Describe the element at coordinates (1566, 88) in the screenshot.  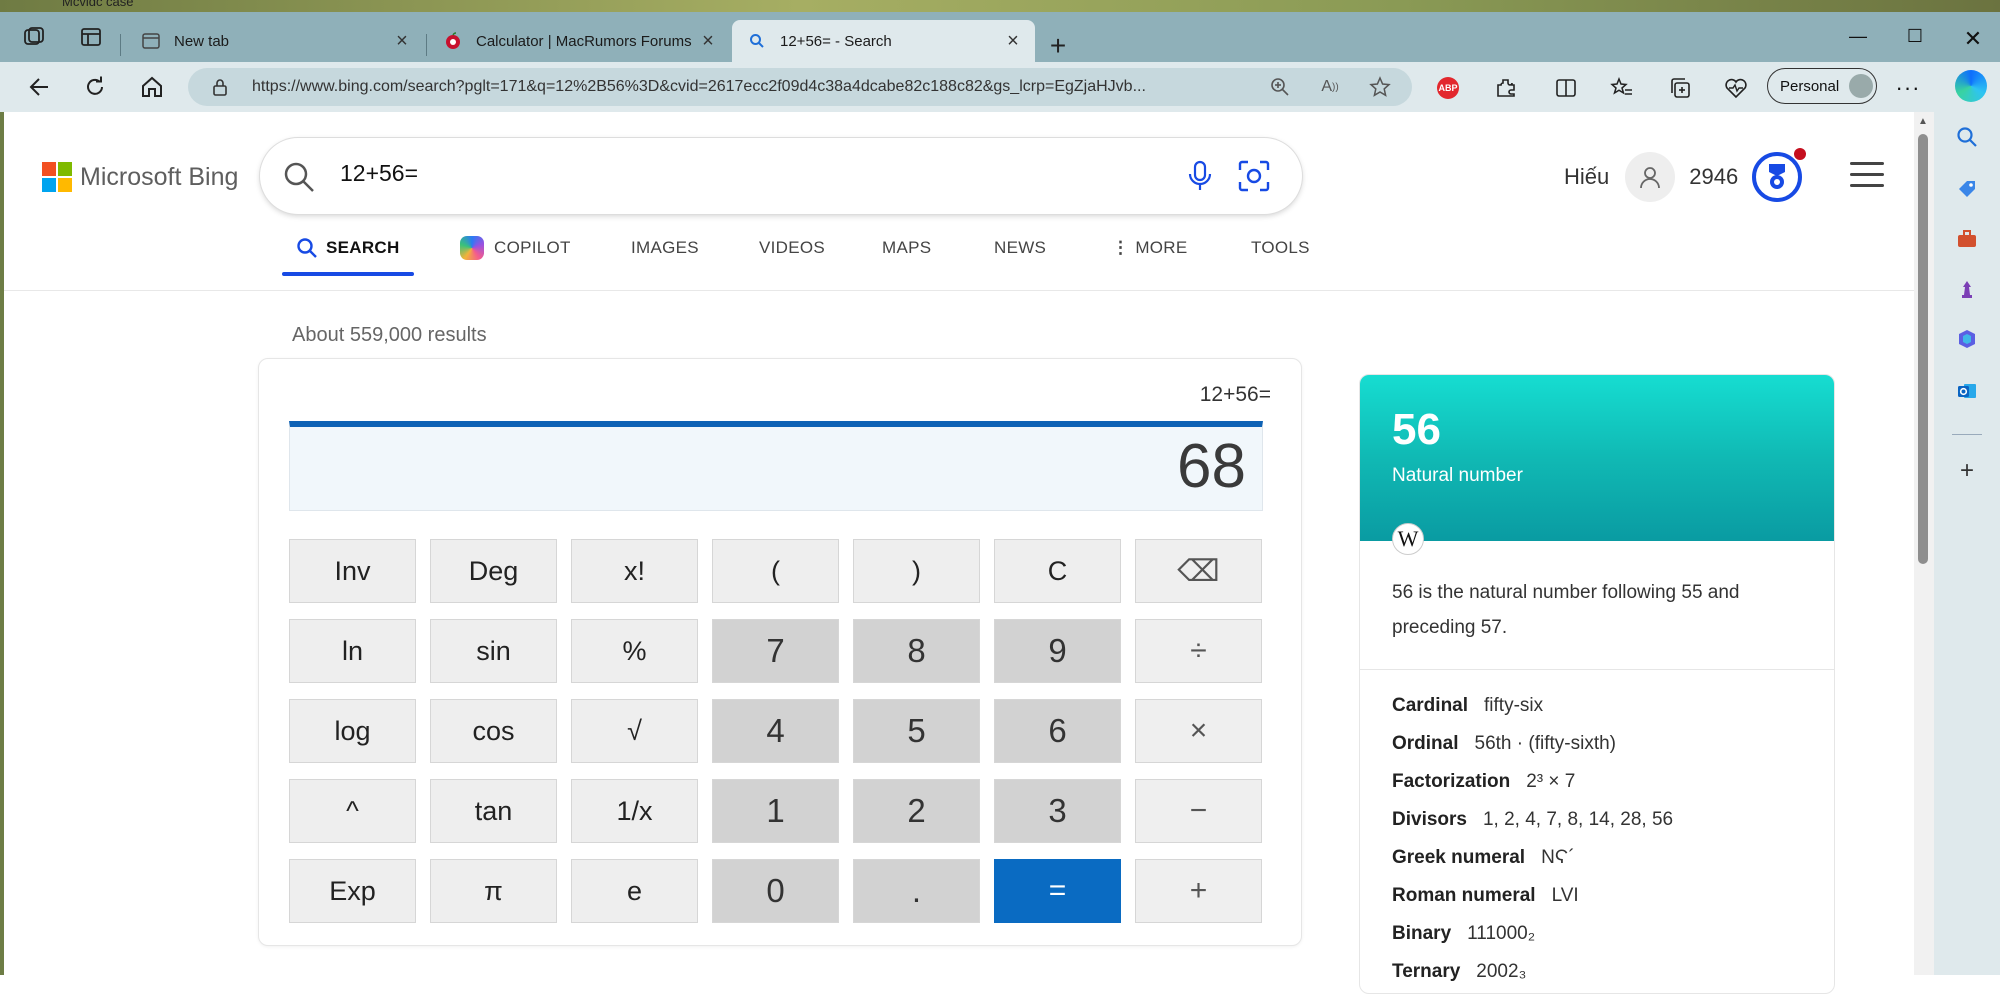
I see `split-screen-icon` at that location.